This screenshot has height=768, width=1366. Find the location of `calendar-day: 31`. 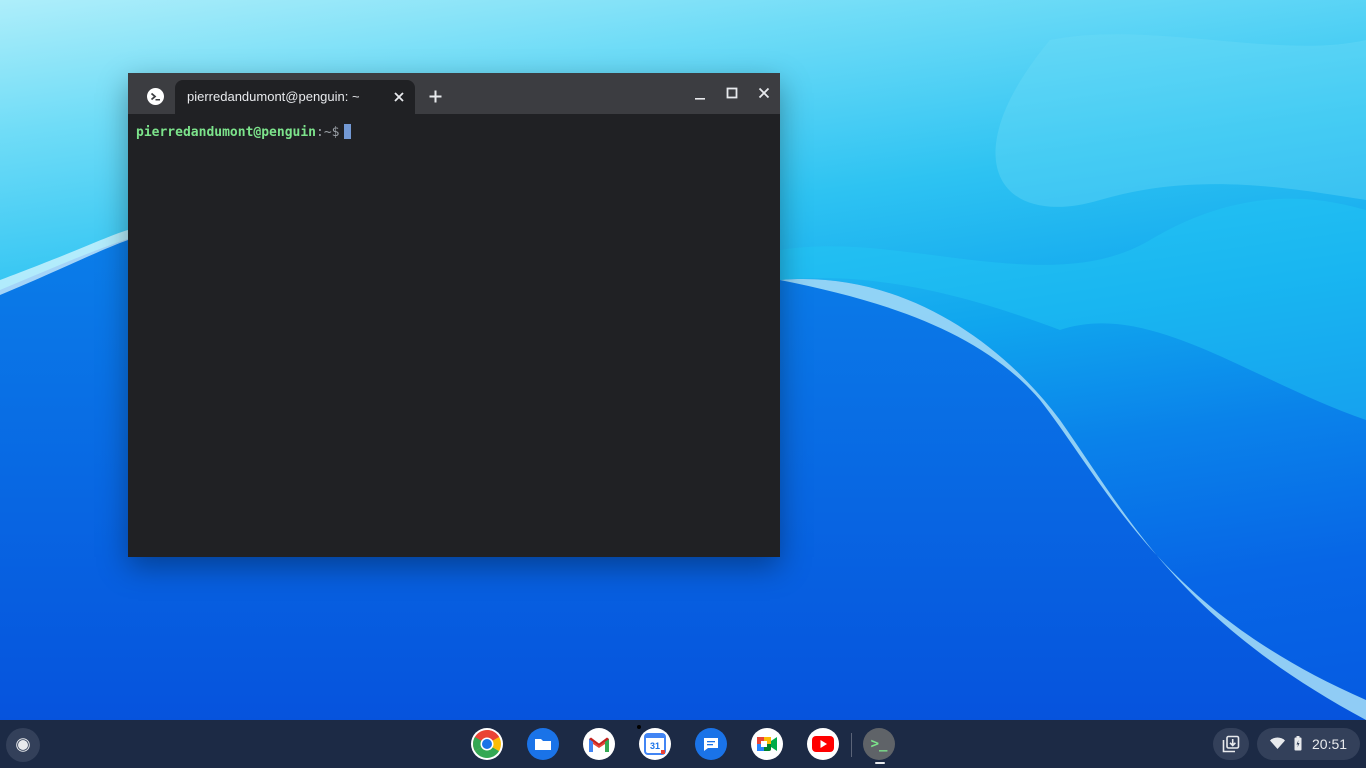

calendar-day: 31 is located at coordinates (655, 746).